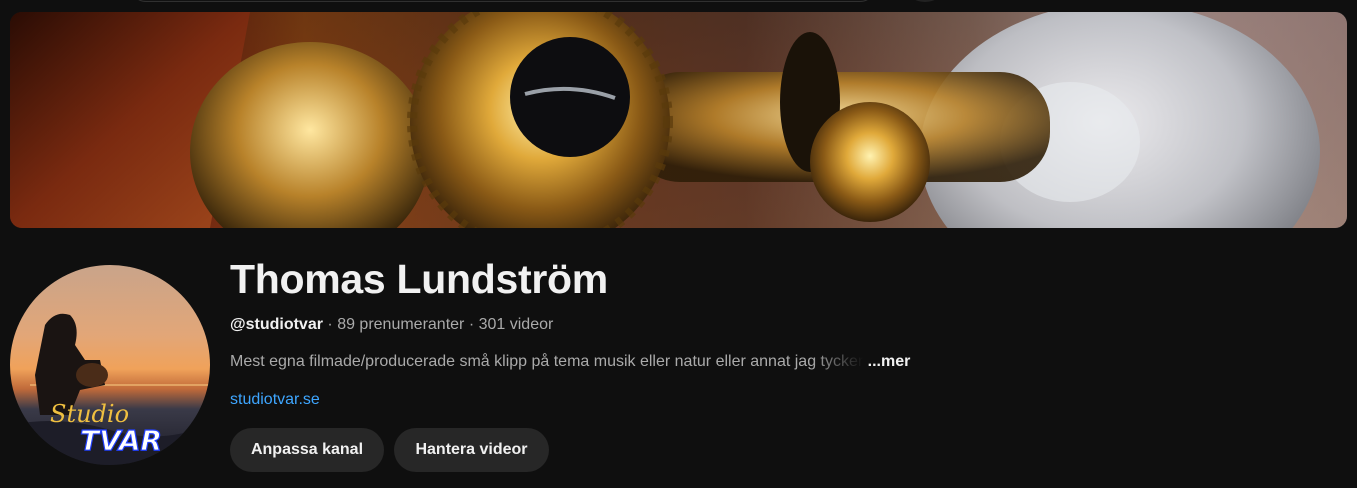  What do you see at coordinates (889, 361) in the screenshot?
I see `more-link: ...mer` at bounding box center [889, 361].